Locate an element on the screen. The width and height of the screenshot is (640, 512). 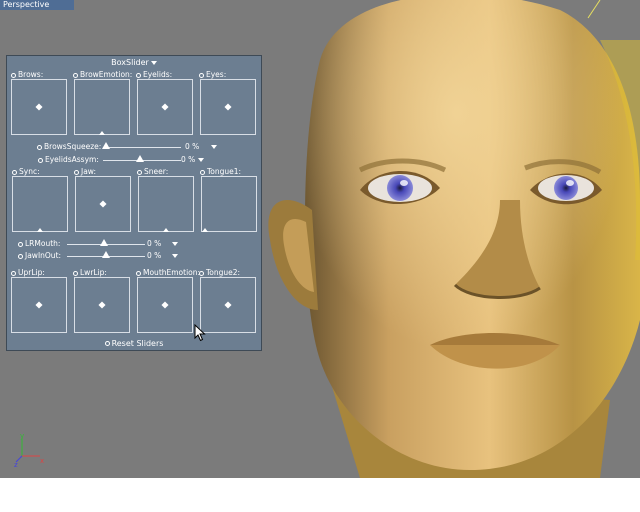
box-eyes is located at coordinates (228, 107).